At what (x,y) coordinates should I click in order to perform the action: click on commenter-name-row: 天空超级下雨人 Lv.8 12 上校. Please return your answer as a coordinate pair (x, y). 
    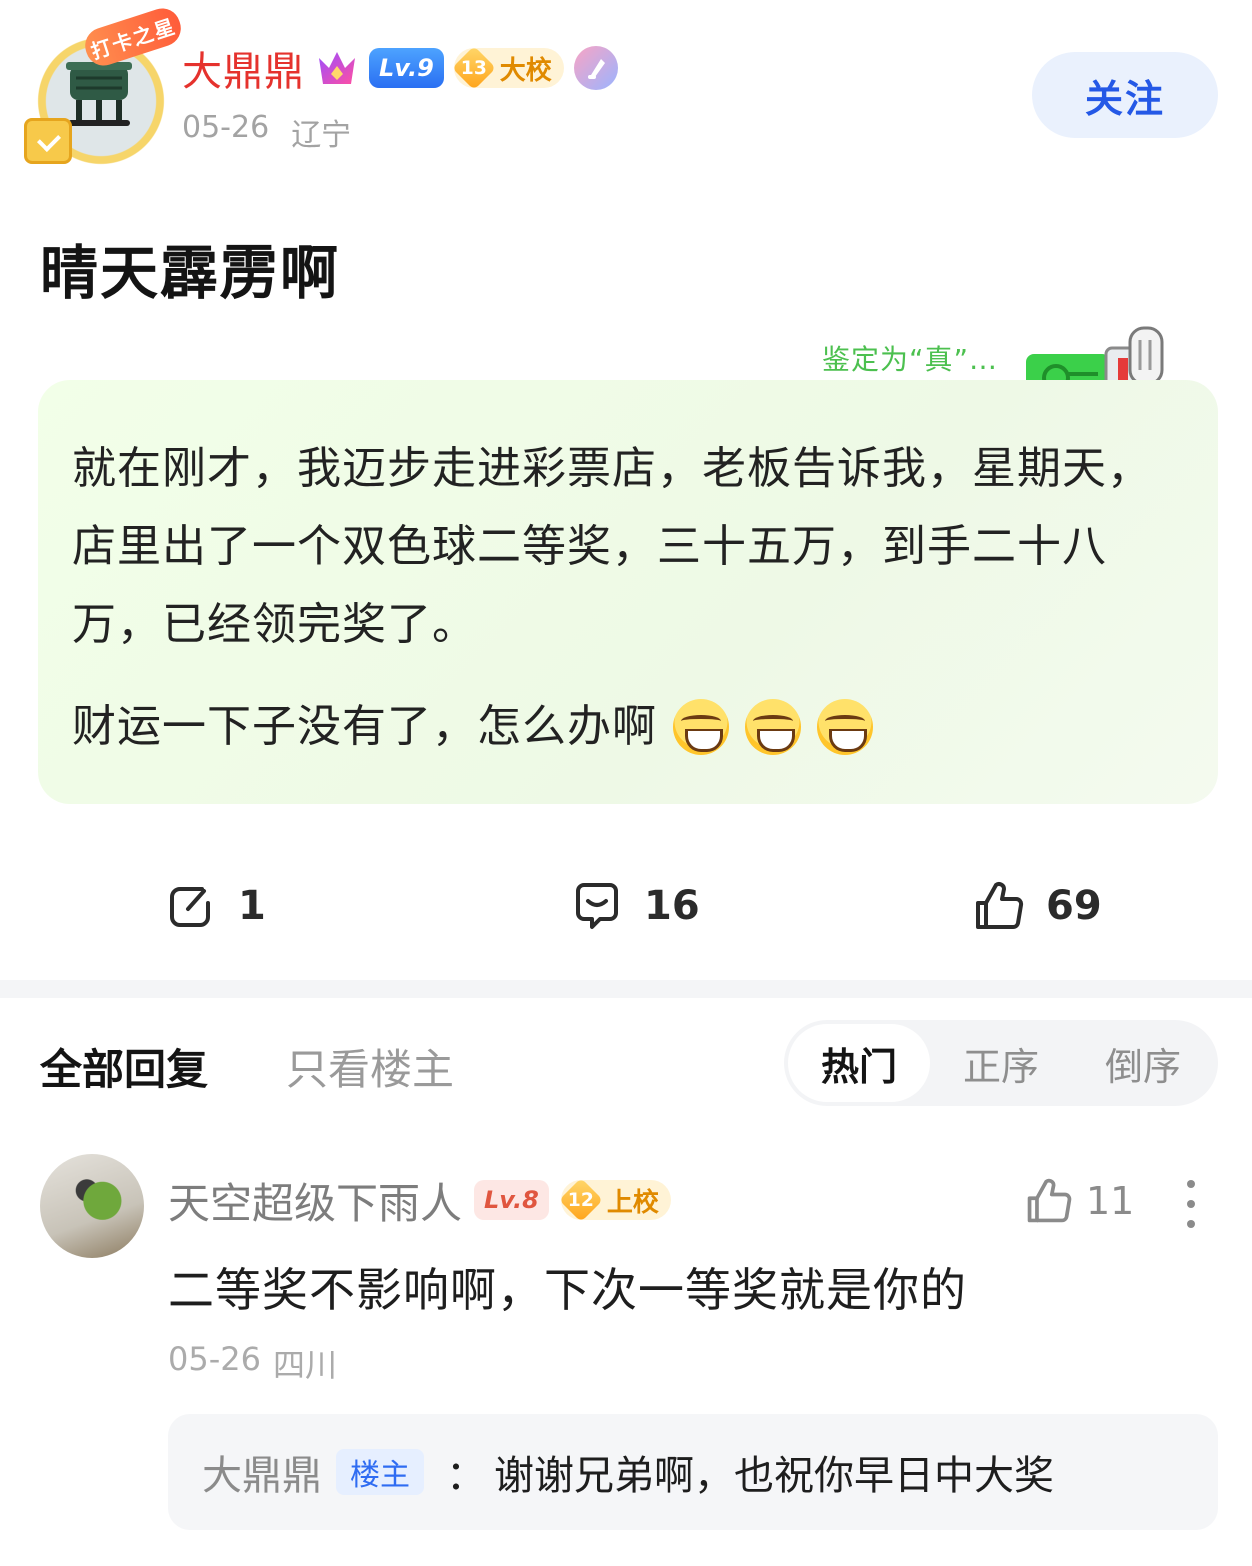
    Looking at the image, I should click on (419, 1200).